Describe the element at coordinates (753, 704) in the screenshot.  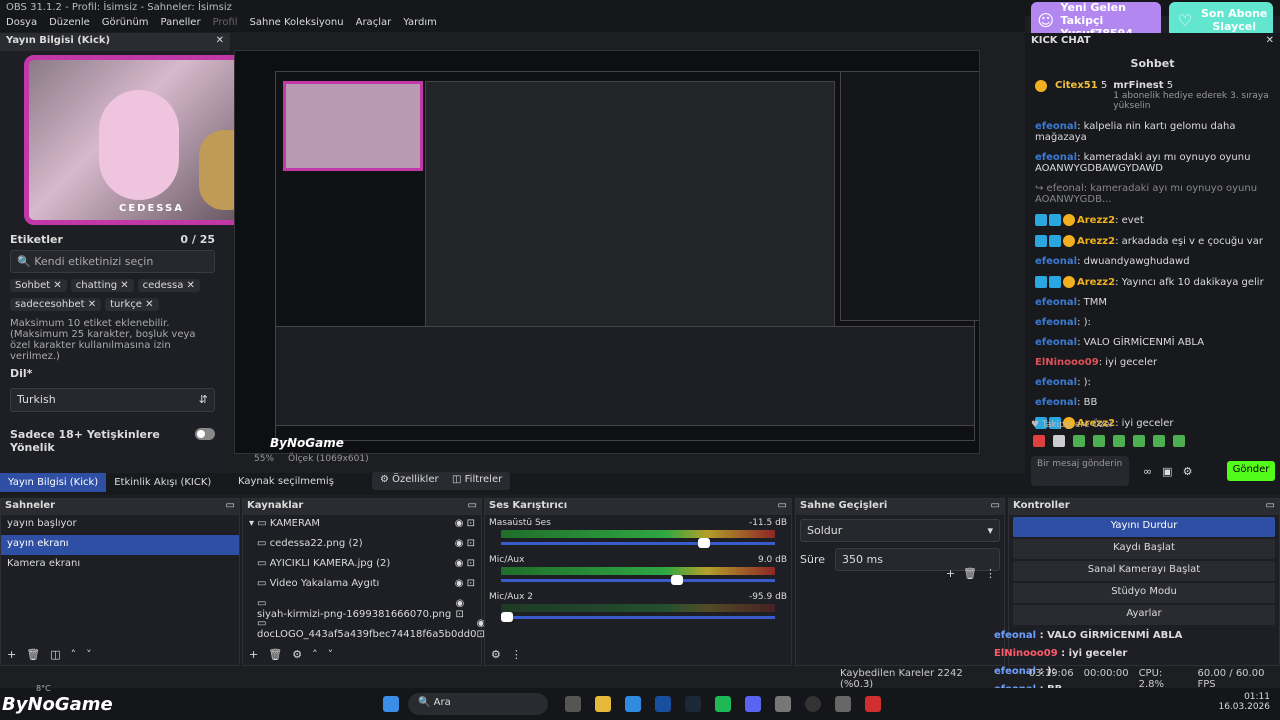
I see `discord-icon` at that location.